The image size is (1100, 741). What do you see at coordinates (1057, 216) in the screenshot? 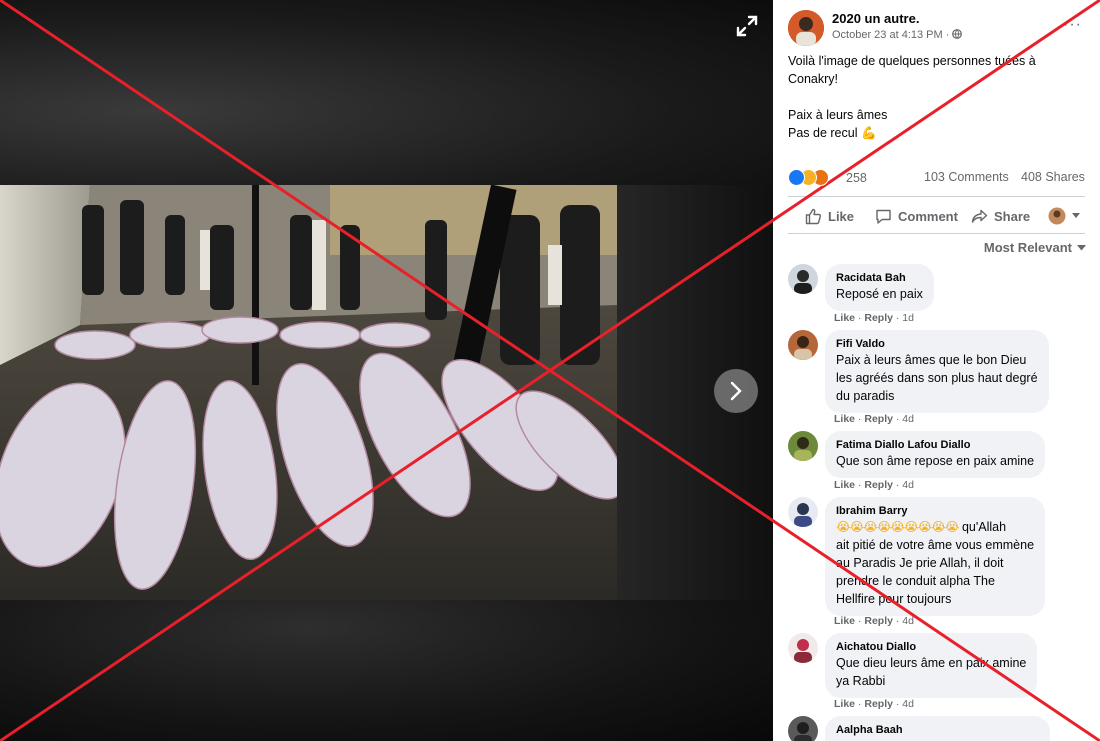
I see `profile-reaction-icon` at bounding box center [1057, 216].